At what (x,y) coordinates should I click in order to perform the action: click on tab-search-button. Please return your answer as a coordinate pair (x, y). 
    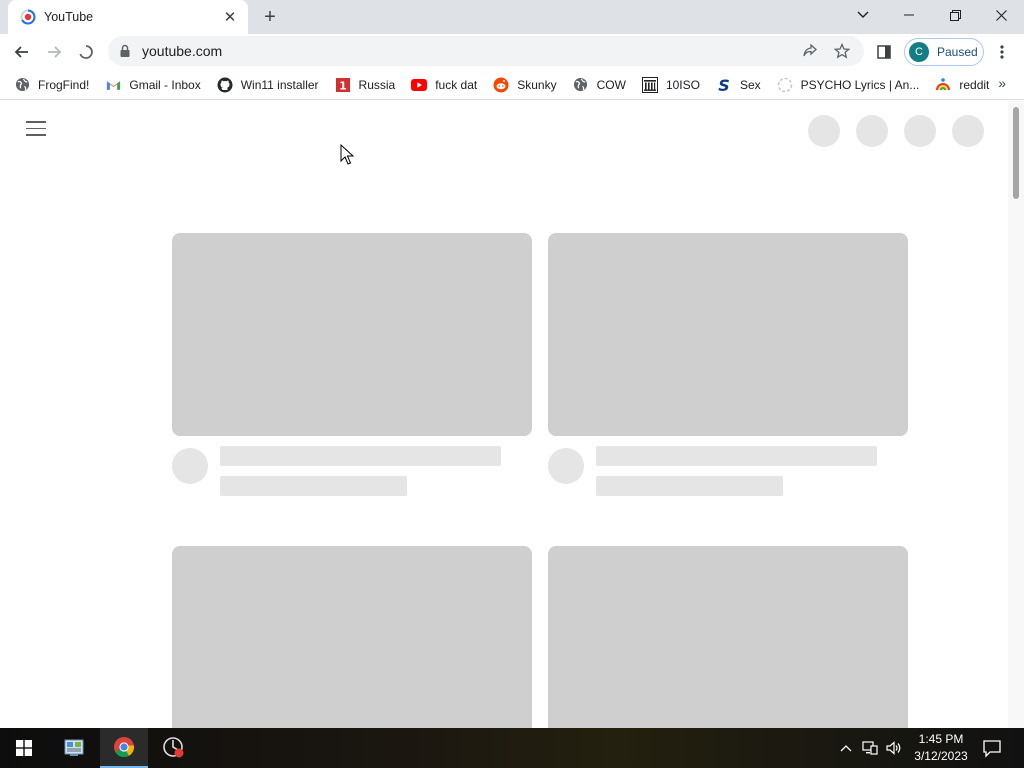
    Looking at the image, I should click on (863, 15).